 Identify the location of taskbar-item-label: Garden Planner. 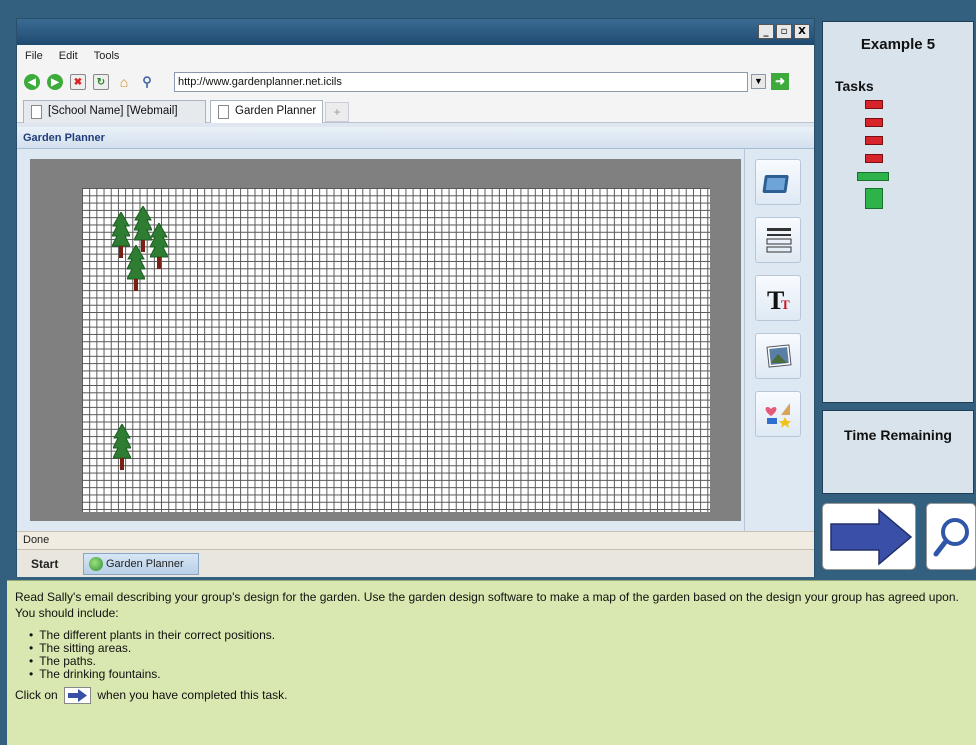
(145, 564).